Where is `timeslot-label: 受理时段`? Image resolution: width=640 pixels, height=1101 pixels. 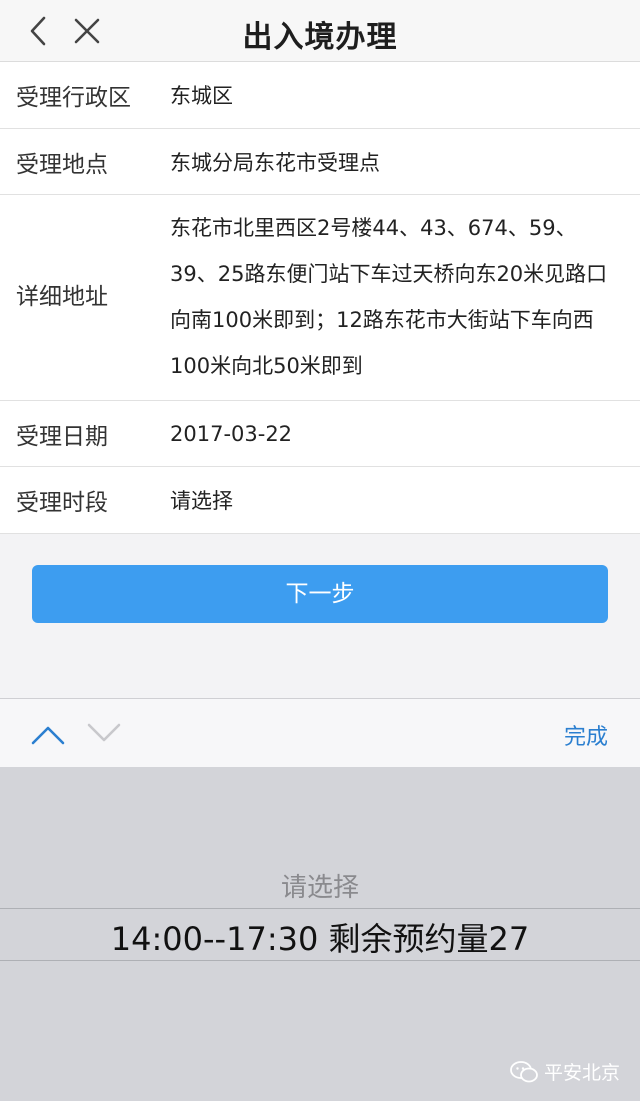 timeslot-label: 受理时段 is located at coordinates (62, 503).